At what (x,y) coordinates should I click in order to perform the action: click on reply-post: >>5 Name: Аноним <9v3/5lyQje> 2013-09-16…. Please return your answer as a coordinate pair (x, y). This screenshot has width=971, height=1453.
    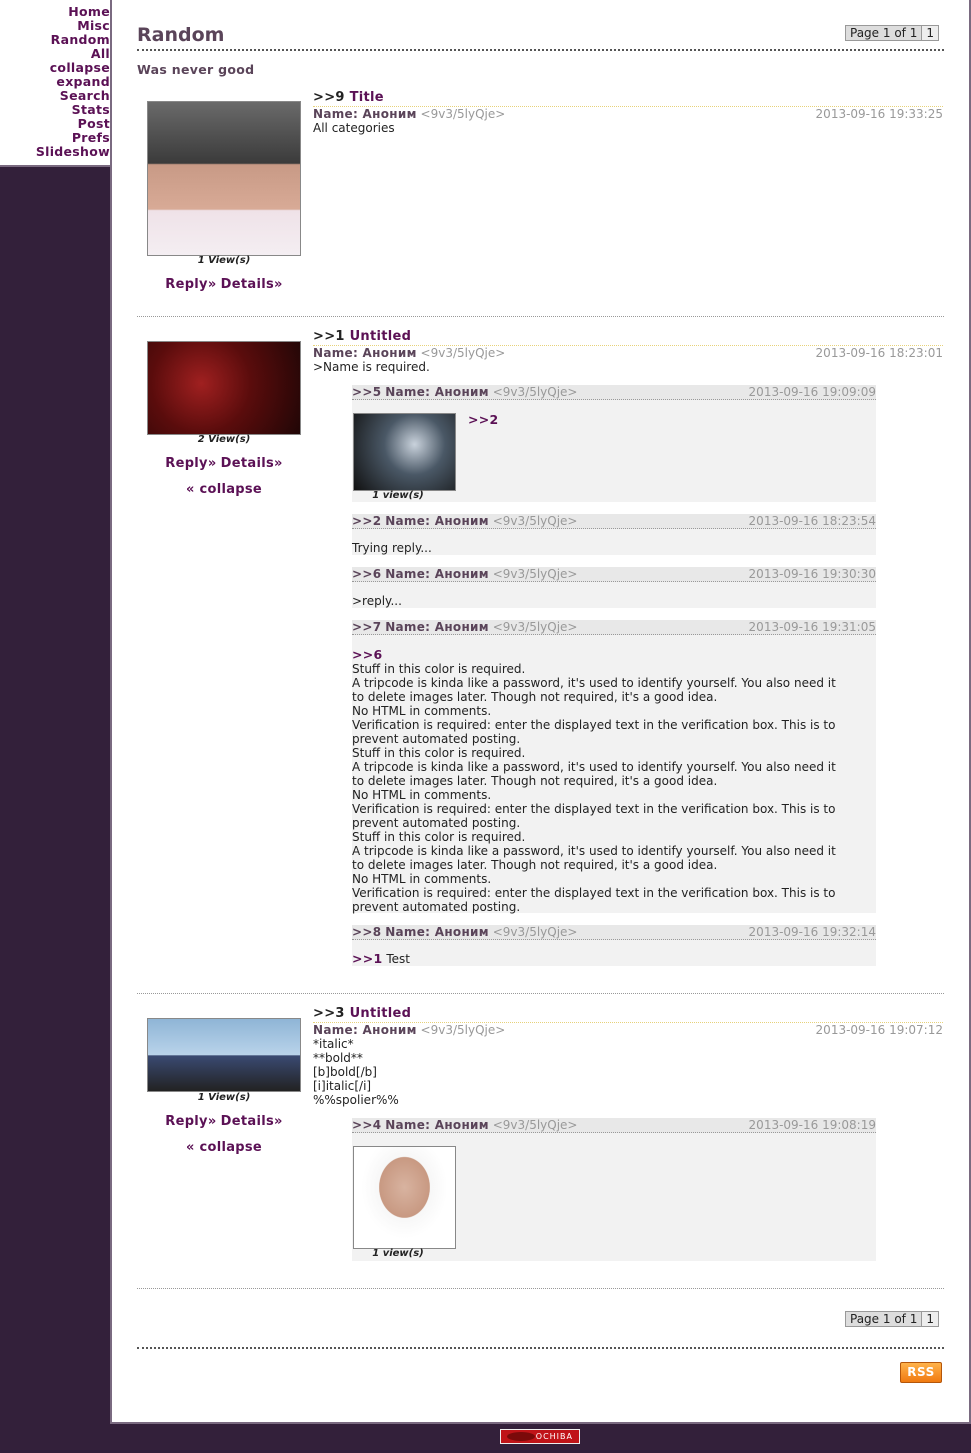
    Looking at the image, I should click on (614, 443).